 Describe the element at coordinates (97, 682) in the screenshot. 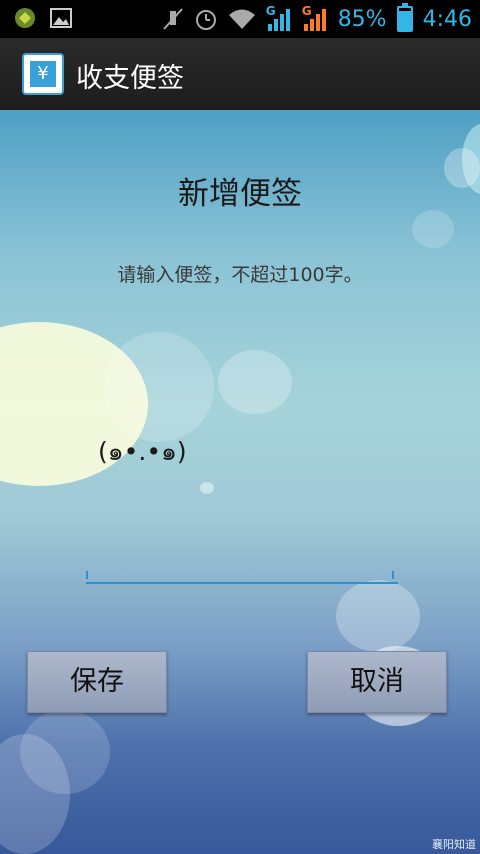

I see `save-button: 保存` at that location.